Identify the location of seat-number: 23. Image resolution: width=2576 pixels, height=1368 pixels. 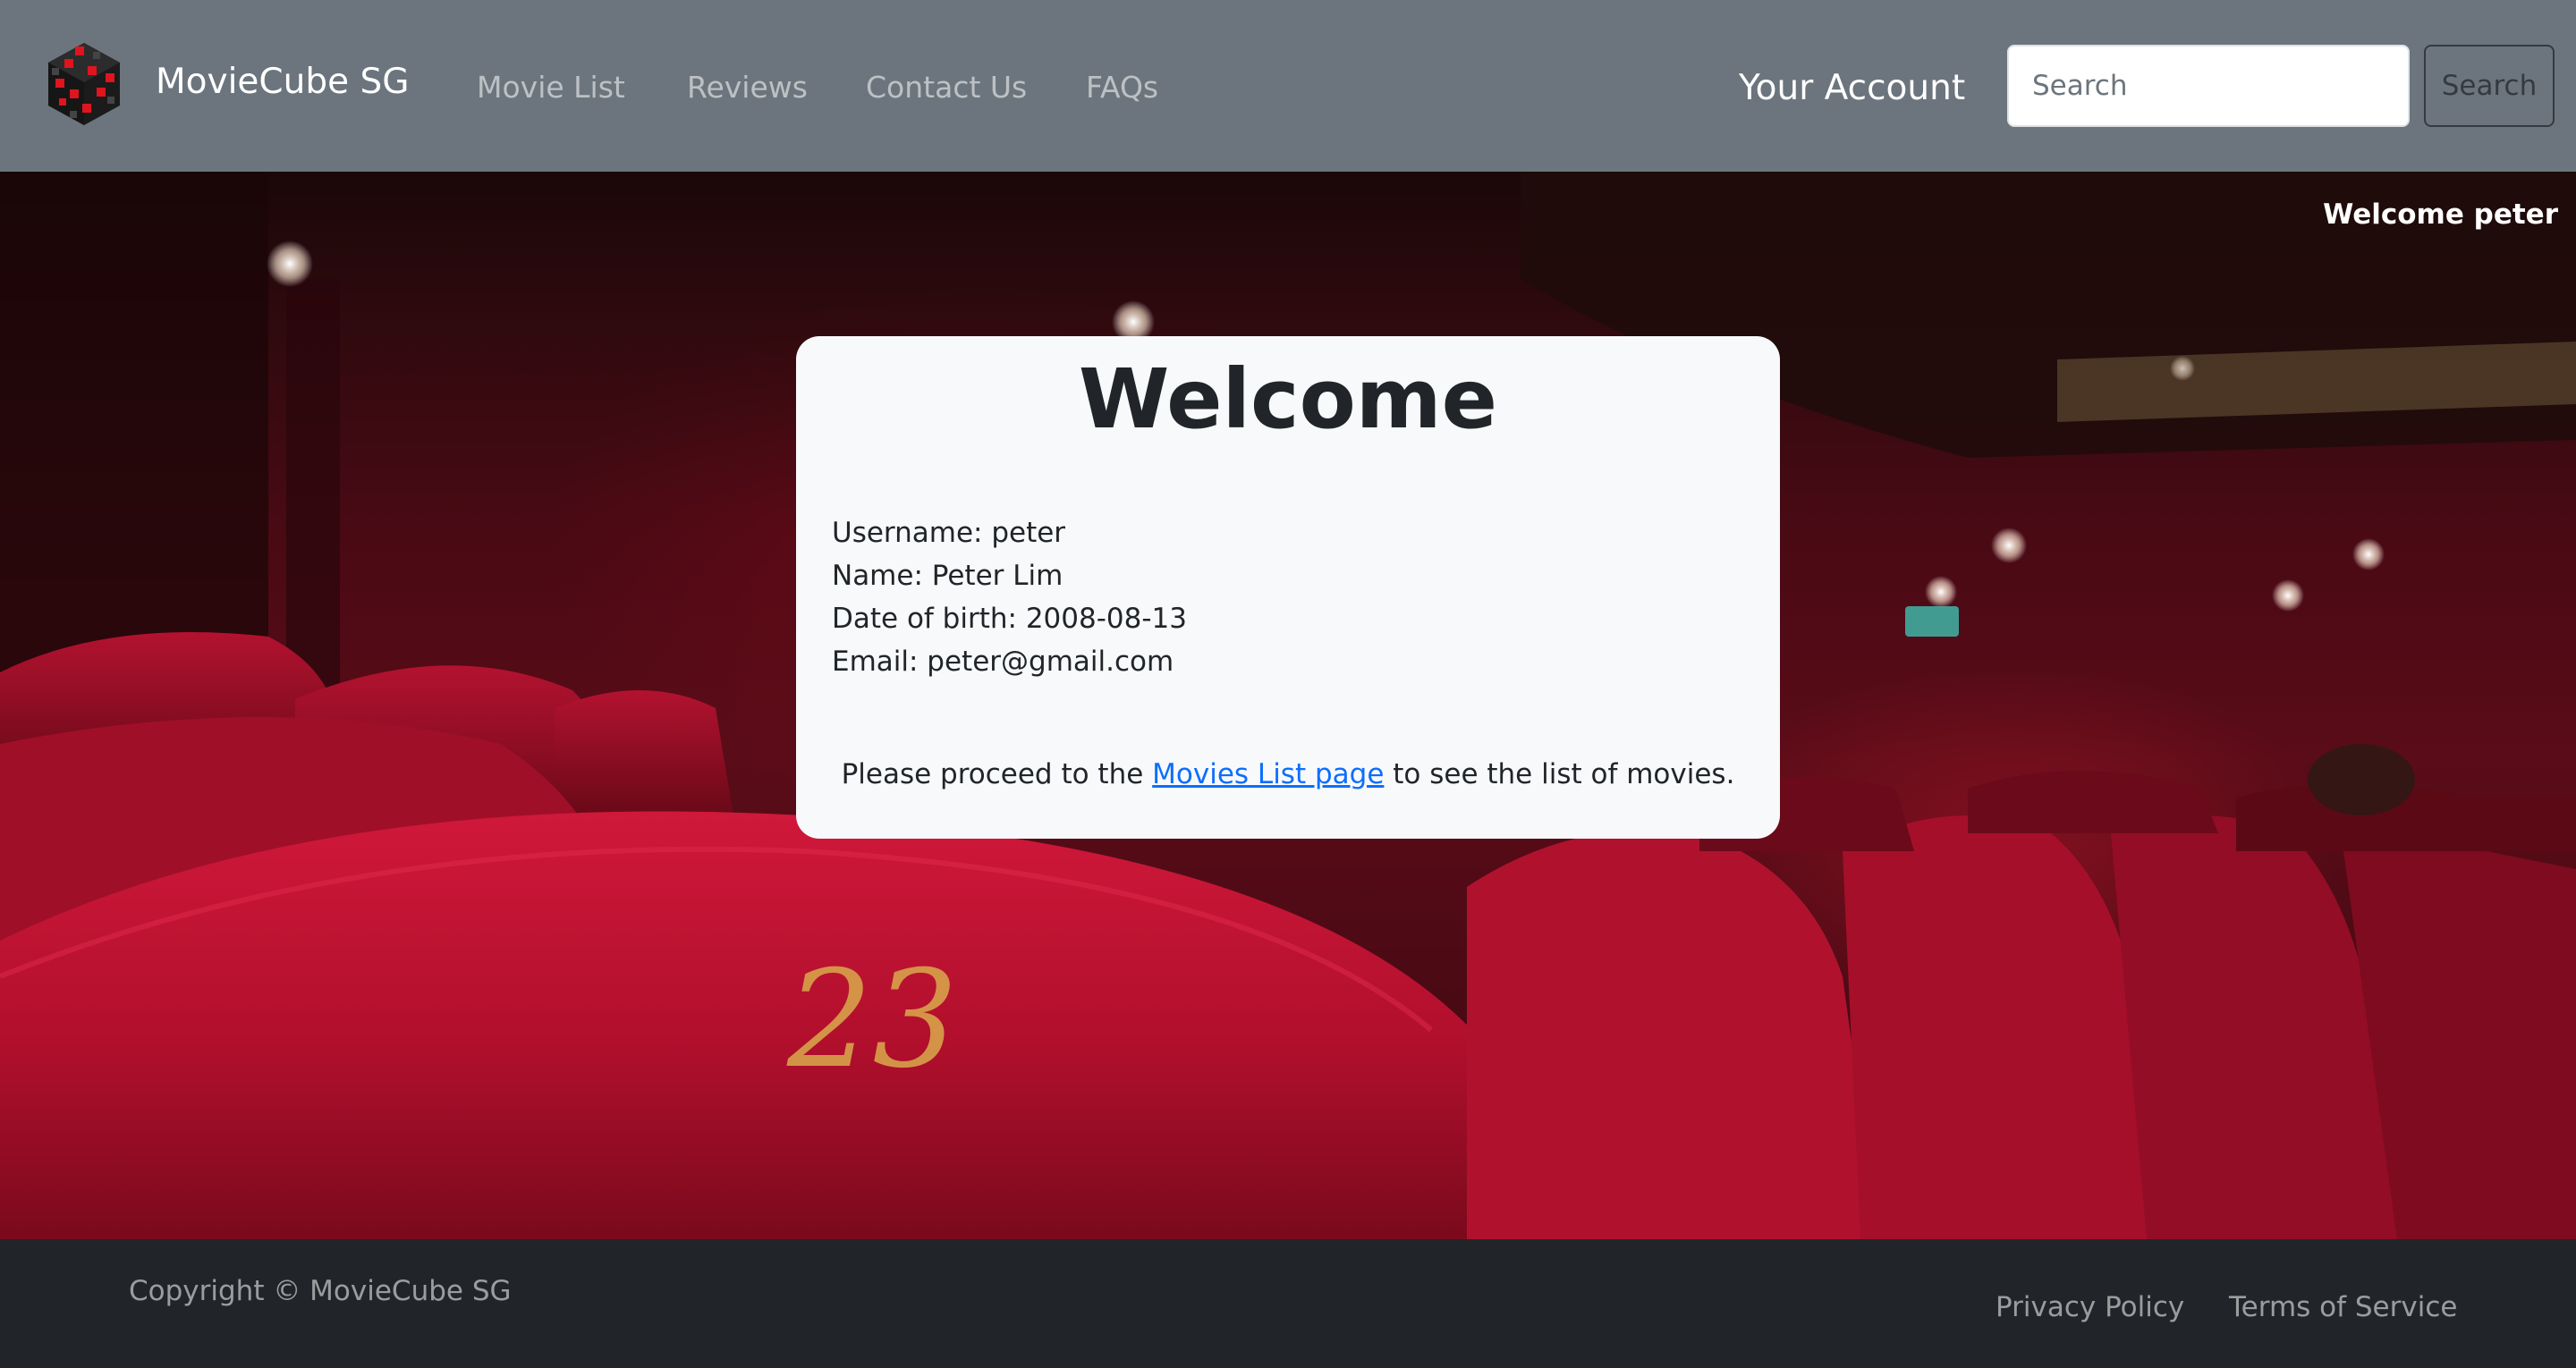
(872, 1020).